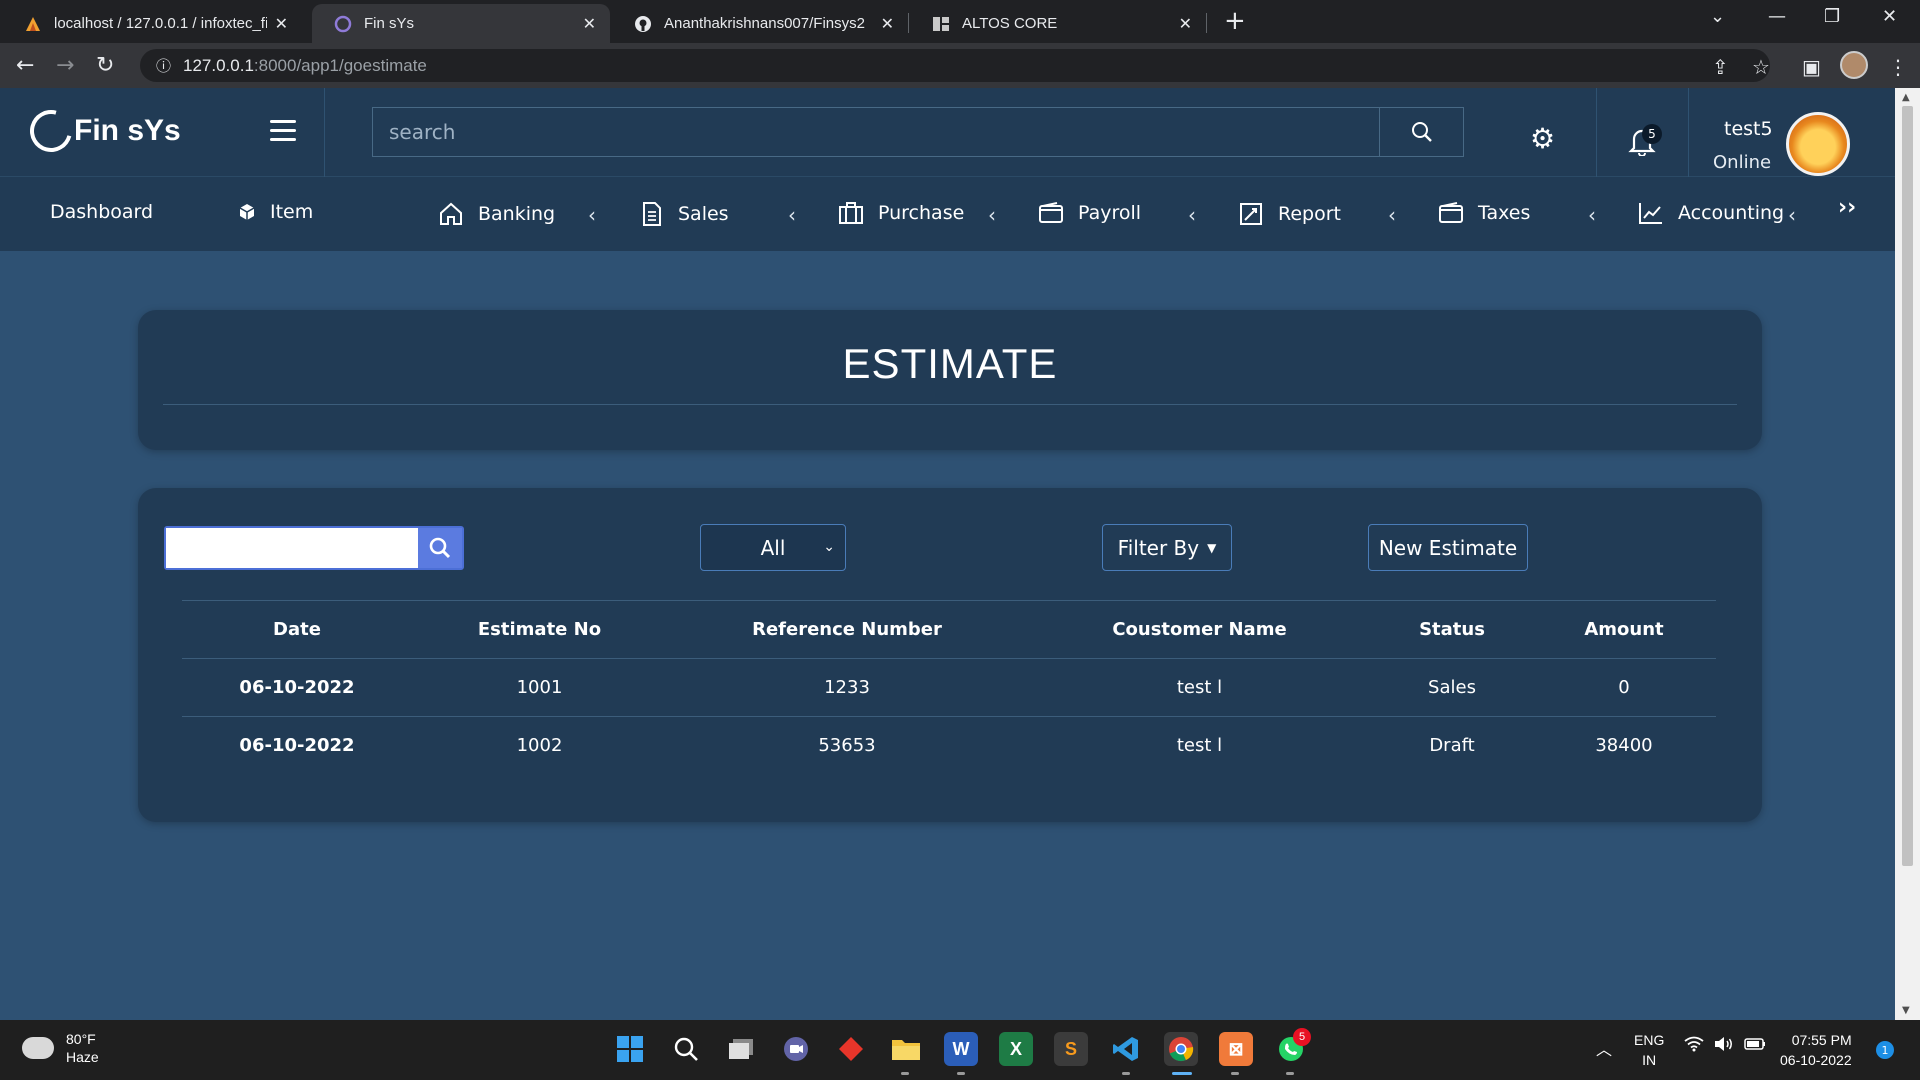 The height and width of the screenshot is (1080, 1920). I want to click on app-diamond-icon, so click(851, 1049).